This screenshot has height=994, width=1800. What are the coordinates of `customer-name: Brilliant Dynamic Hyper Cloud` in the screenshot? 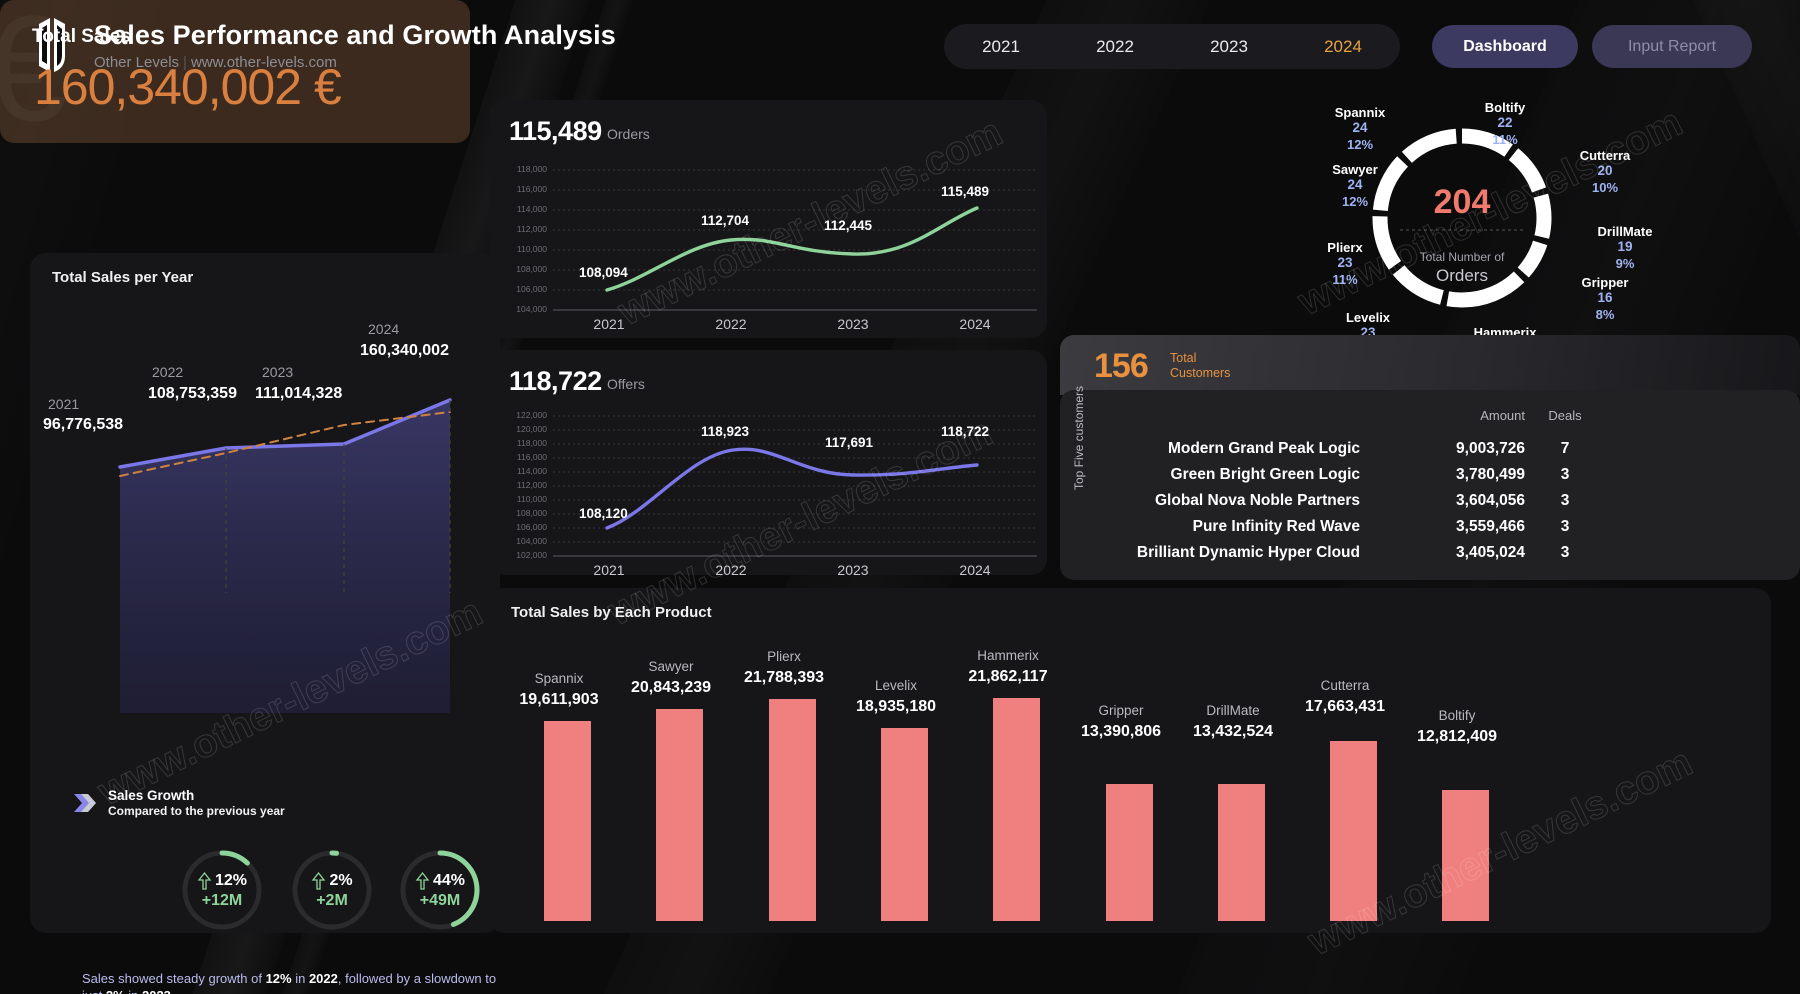 It's located at (1248, 552).